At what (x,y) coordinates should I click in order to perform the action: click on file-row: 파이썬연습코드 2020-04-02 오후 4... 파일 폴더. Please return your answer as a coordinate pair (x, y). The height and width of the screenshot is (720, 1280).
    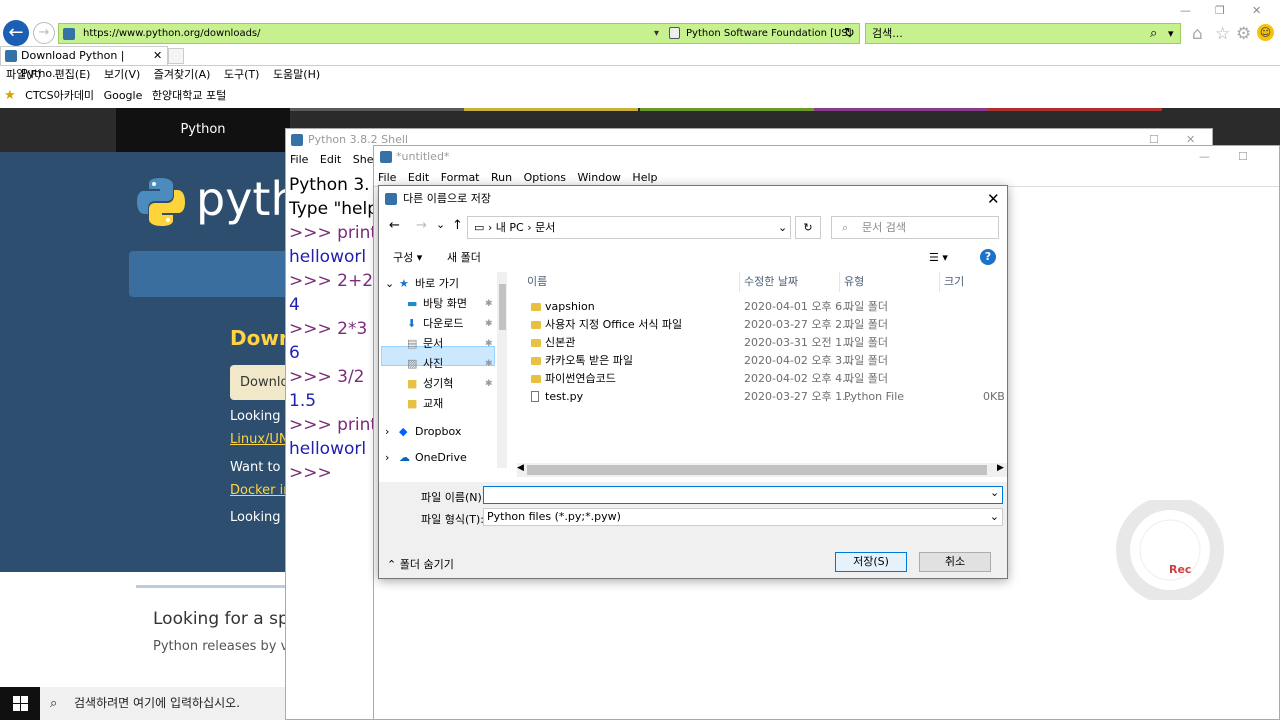
    Looking at the image, I should click on (760, 379).